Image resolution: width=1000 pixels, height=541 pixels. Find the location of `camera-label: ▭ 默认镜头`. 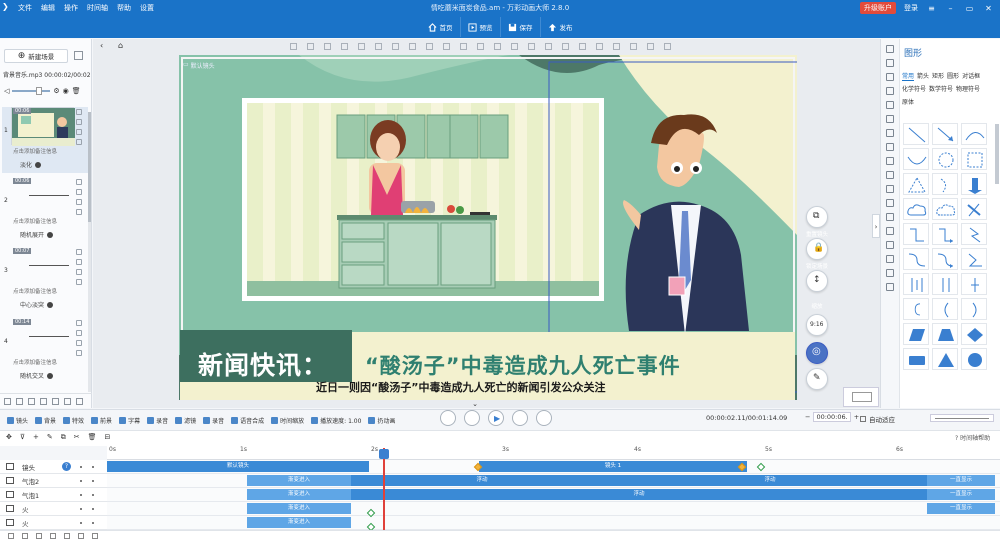

camera-label: ▭ 默认镜头 is located at coordinates (199, 65).